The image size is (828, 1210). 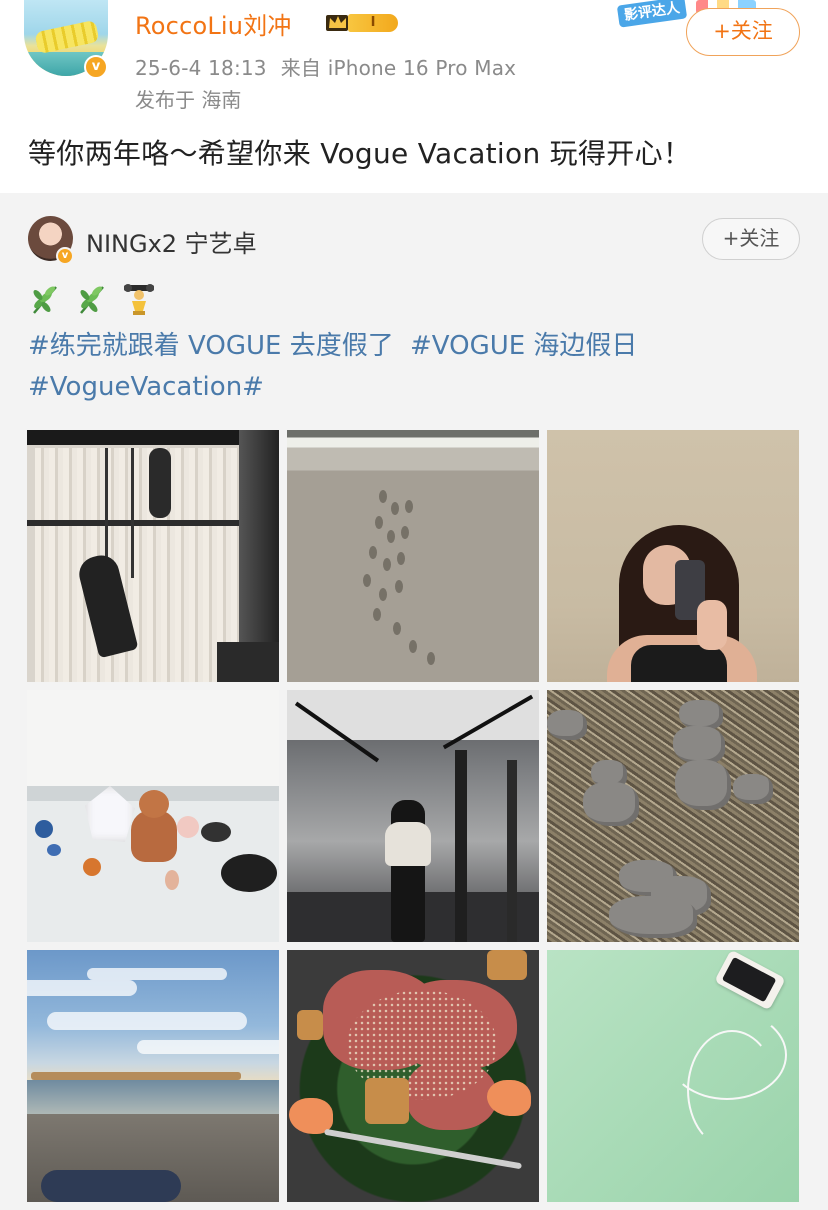 What do you see at coordinates (652, 14) in the screenshot?
I see `critic-badge-label: 影评达人` at bounding box center [652, 14].